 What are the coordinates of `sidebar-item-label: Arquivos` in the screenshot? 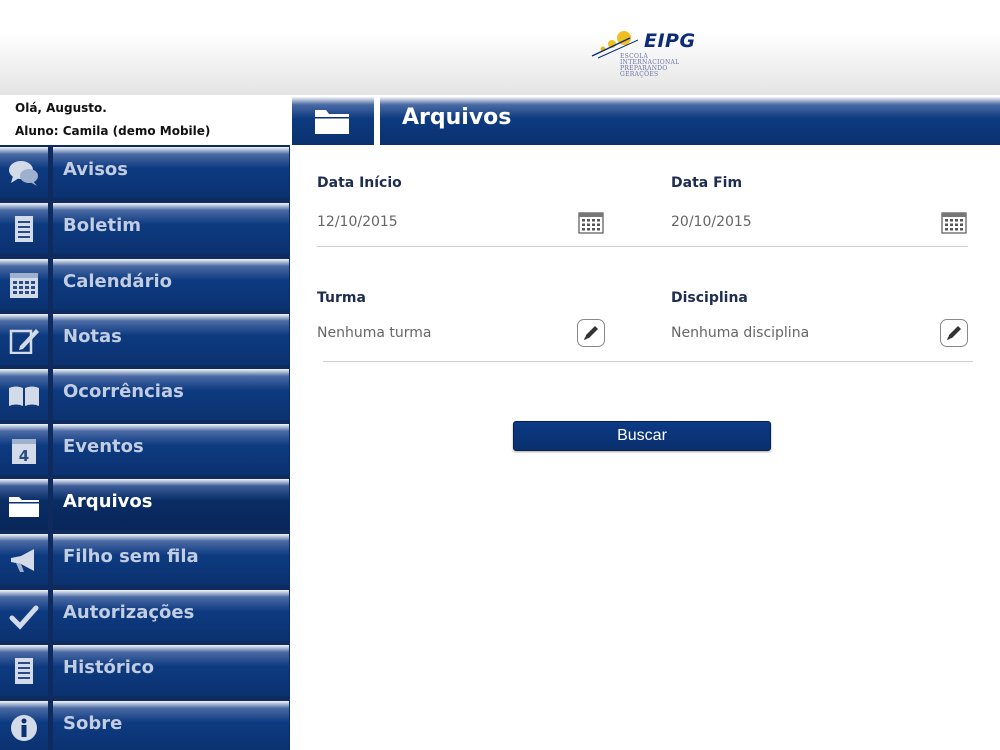 It's located at (108, 501).